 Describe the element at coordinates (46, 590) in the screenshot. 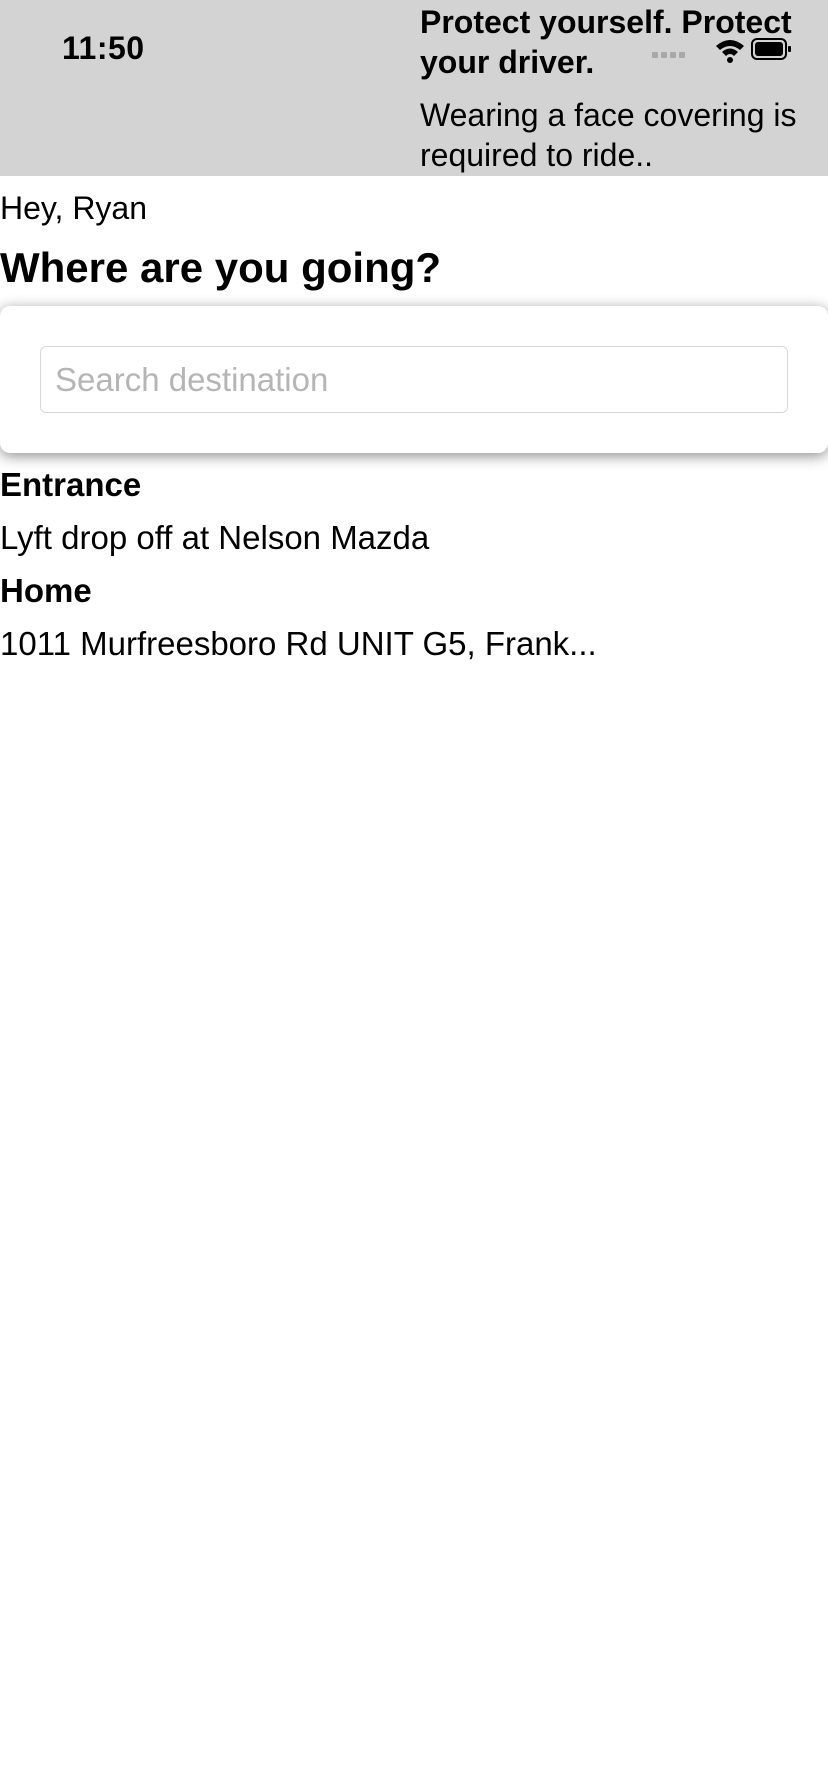

I see `place-label: Home` at that location.